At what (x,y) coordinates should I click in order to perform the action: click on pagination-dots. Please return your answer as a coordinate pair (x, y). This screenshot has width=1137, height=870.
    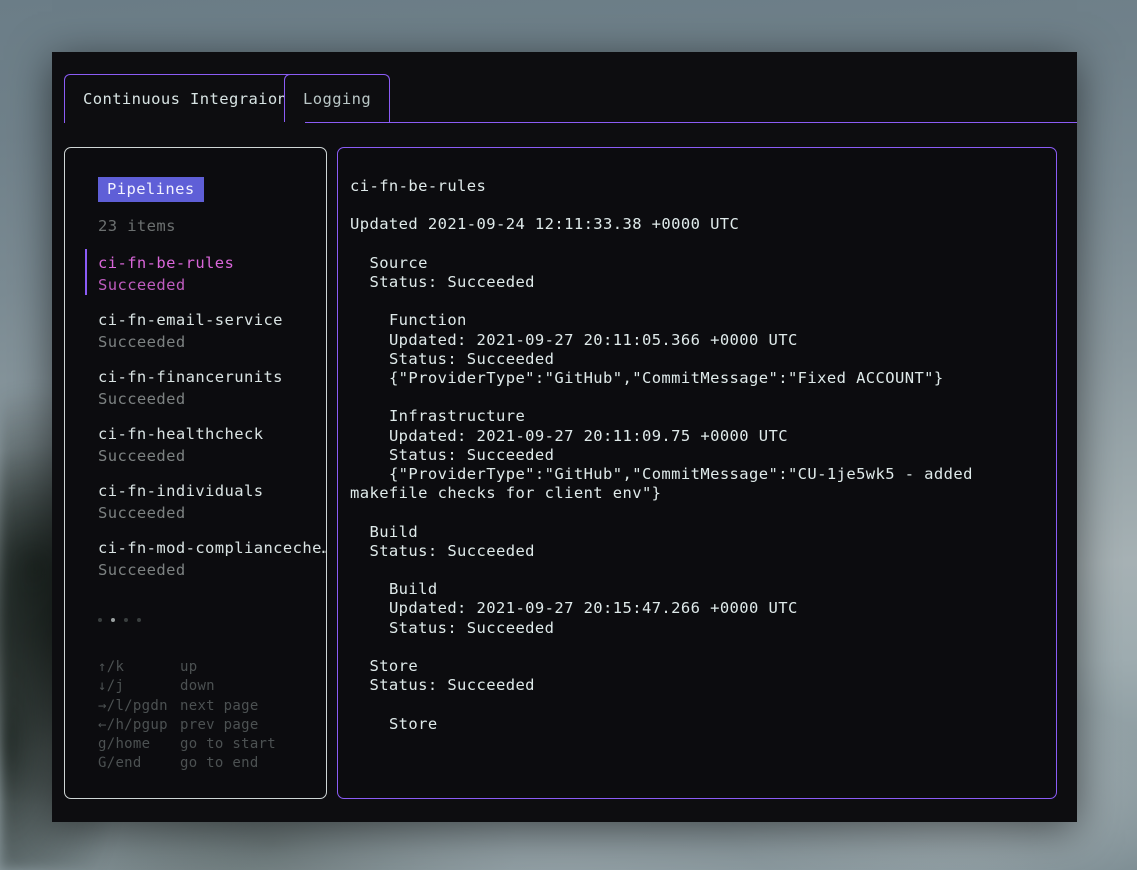
    Looking at the image, I should click on (119, 620).